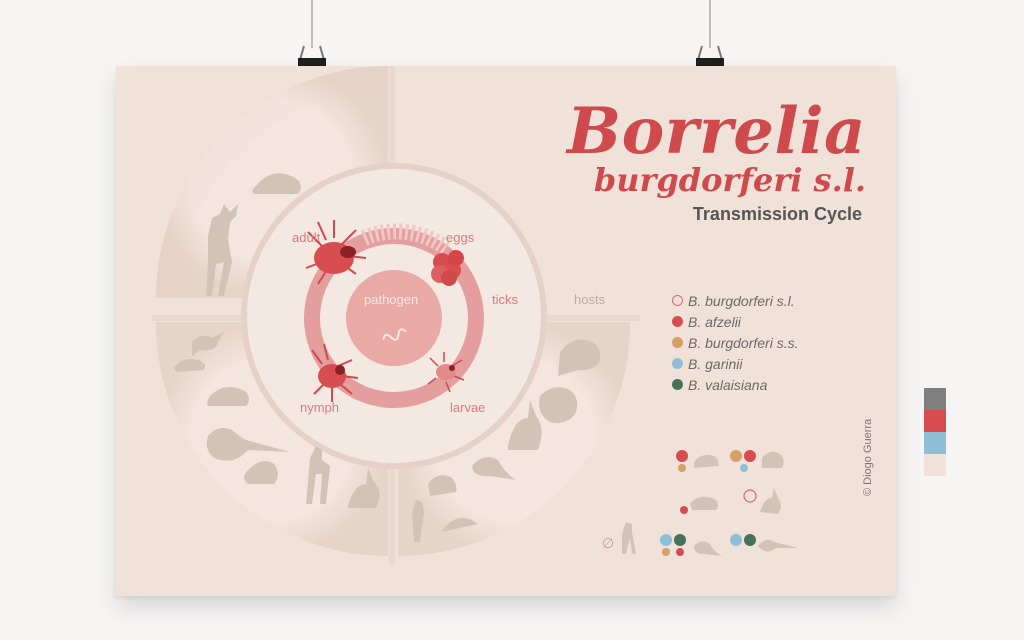 The image size is (1024, 640). What do you see at coordinates (590, 299) in the screenshot?
I see `label-hosts: hosts` at bounding box center [590, 299].